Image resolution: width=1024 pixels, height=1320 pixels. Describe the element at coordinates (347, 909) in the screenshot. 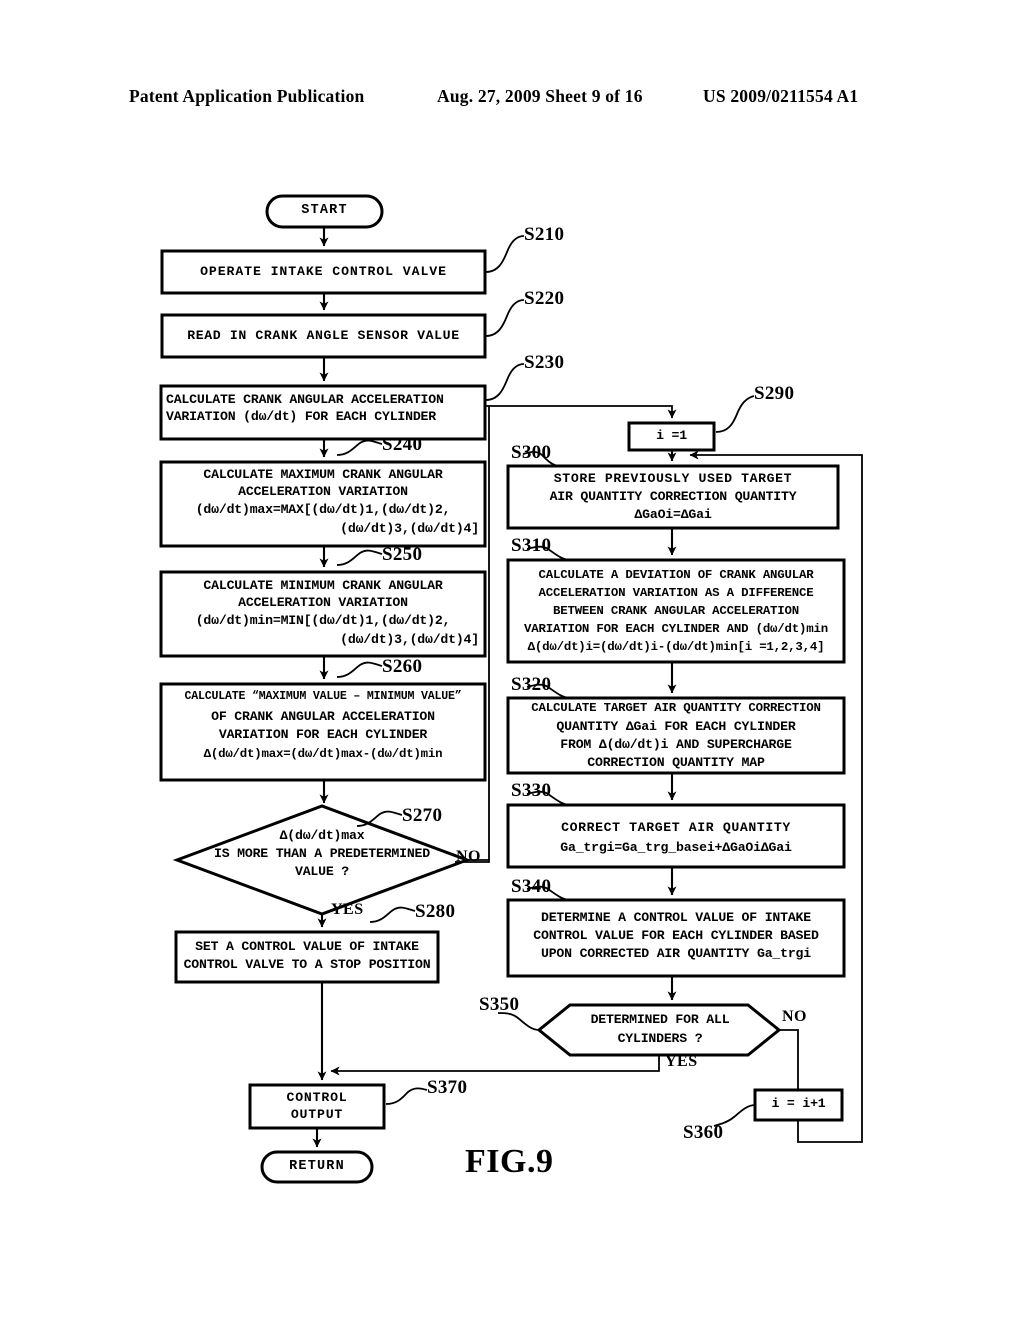

I see `s270-yes-label: YES` at that location.